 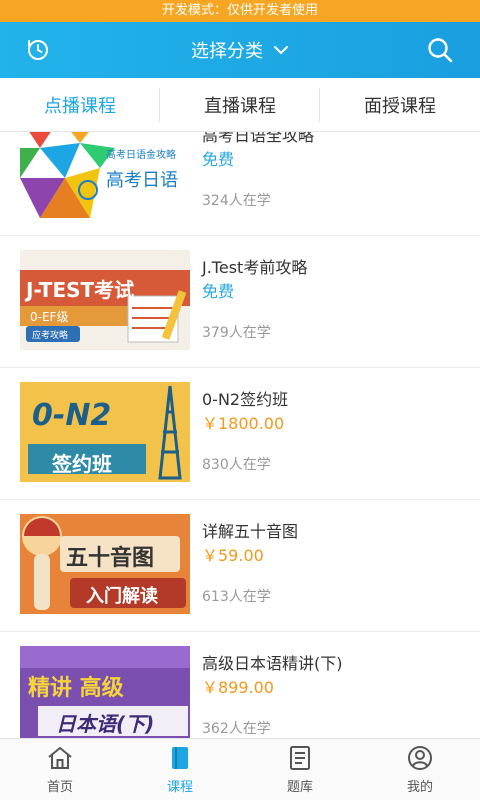 I want to click on top-header: 选择分类, so click(x=240, y=50).